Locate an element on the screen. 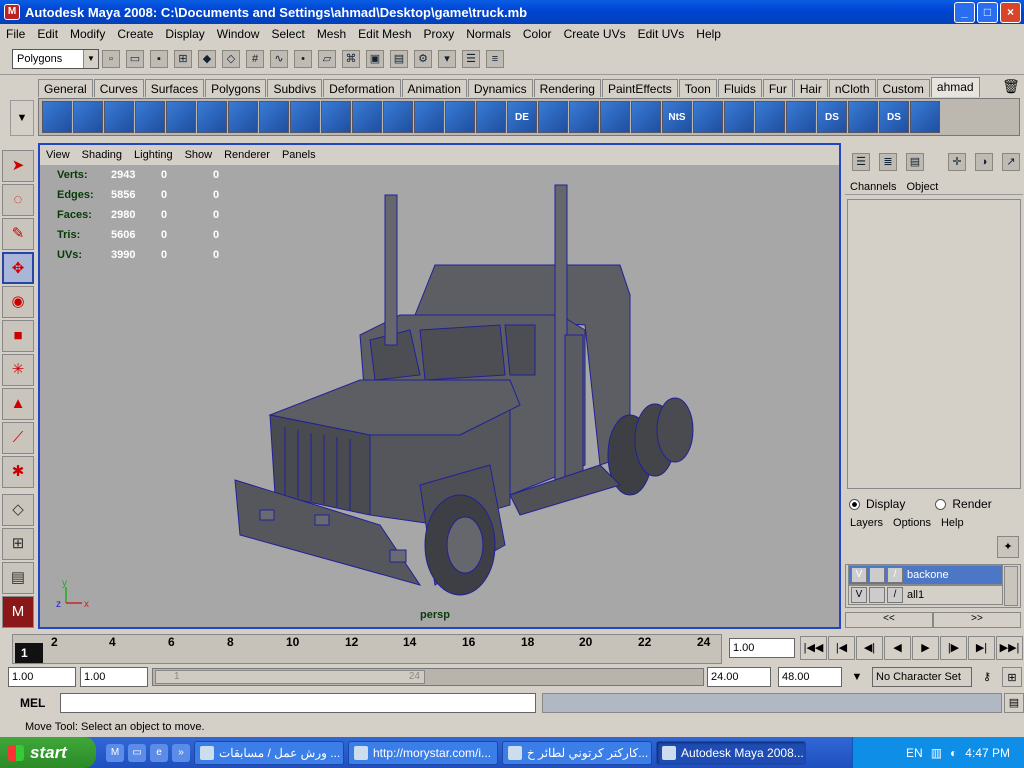 The height and width of the screenshot is (768, 1024). start-button: start is located at coordinates (48, 752).